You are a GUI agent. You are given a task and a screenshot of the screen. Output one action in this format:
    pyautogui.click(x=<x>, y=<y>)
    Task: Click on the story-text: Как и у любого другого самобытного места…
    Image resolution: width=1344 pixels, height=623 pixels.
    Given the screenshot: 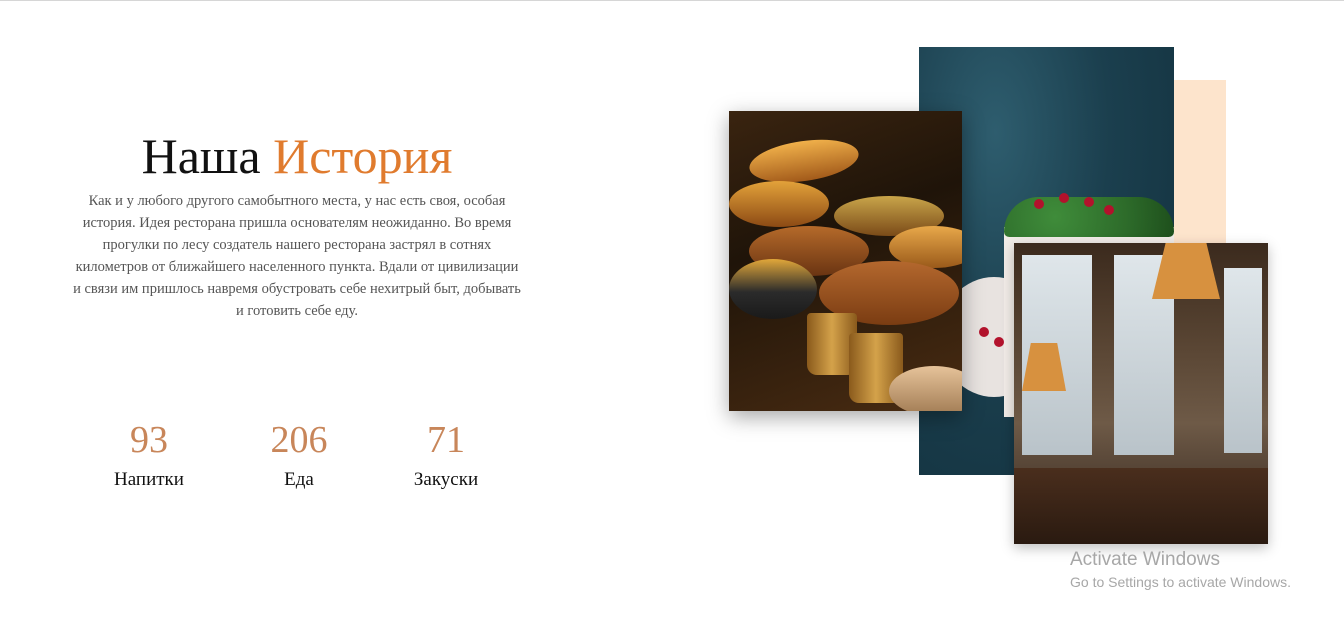 What is the action you would take?
    pyautogui.click(x=297, y=255)
    